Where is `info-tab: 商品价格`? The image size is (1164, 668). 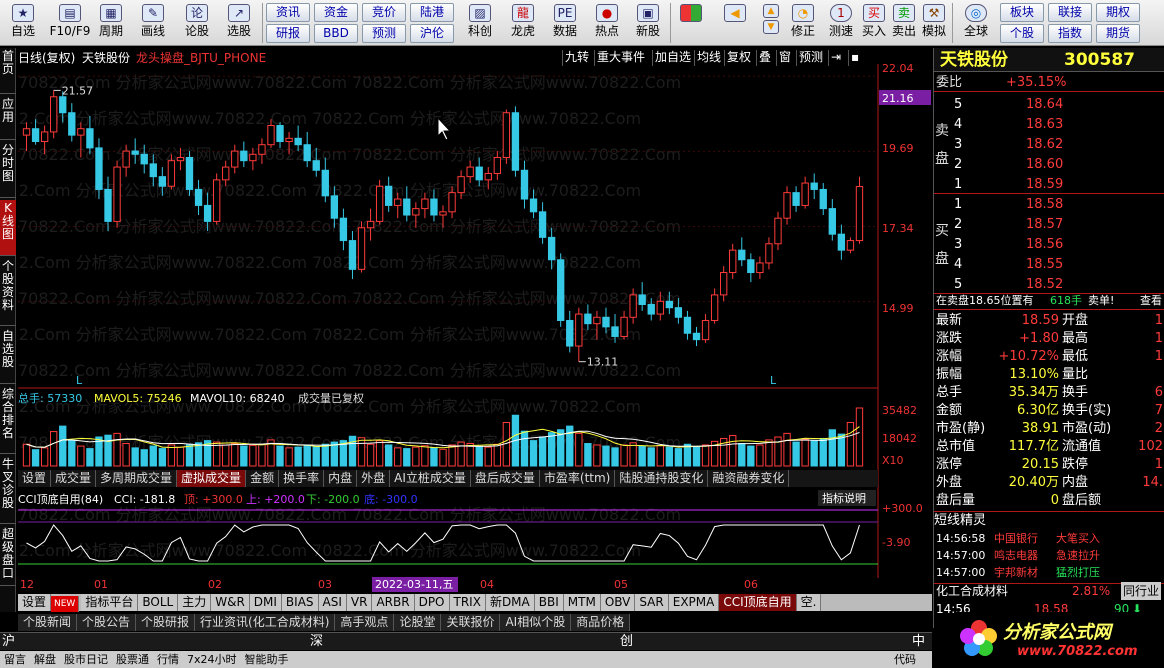
info-tab: 商品价格 is located at coordinates (601, 622).